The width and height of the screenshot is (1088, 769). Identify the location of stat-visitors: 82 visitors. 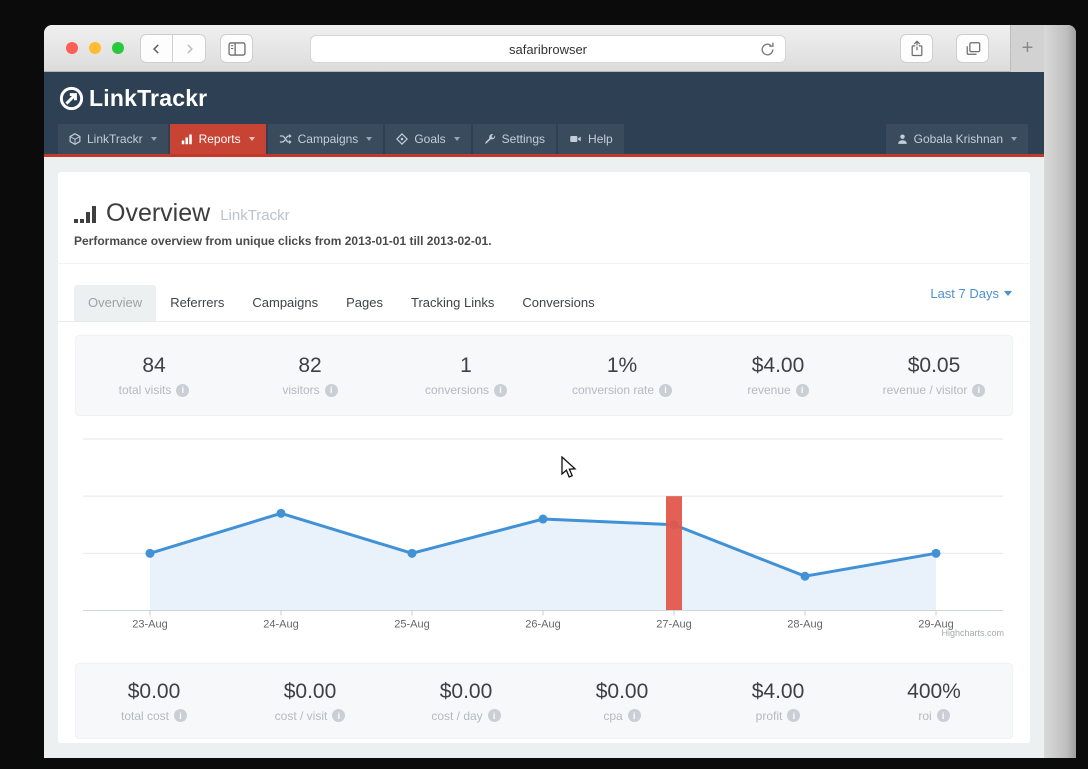
(310, 375).